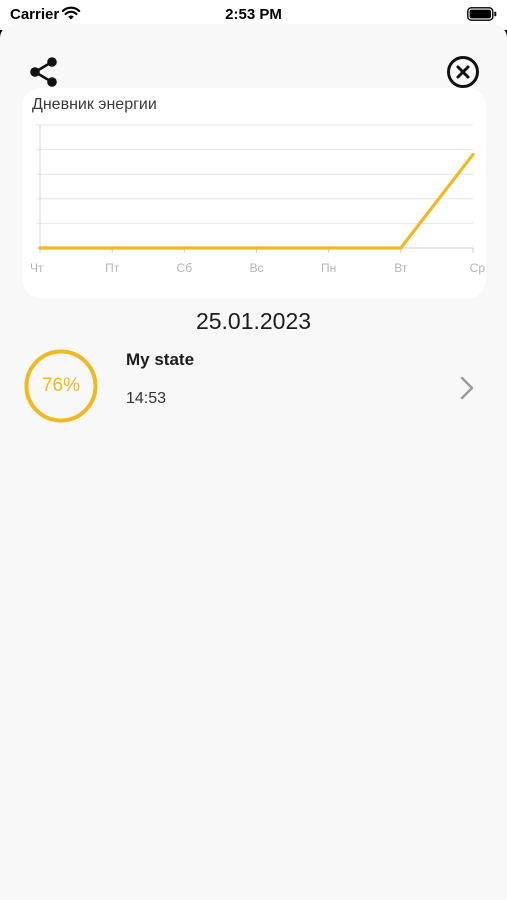 The height and width of the screenshot is (900, 507). I want to click on entry-title: My state, so click(160, 359).